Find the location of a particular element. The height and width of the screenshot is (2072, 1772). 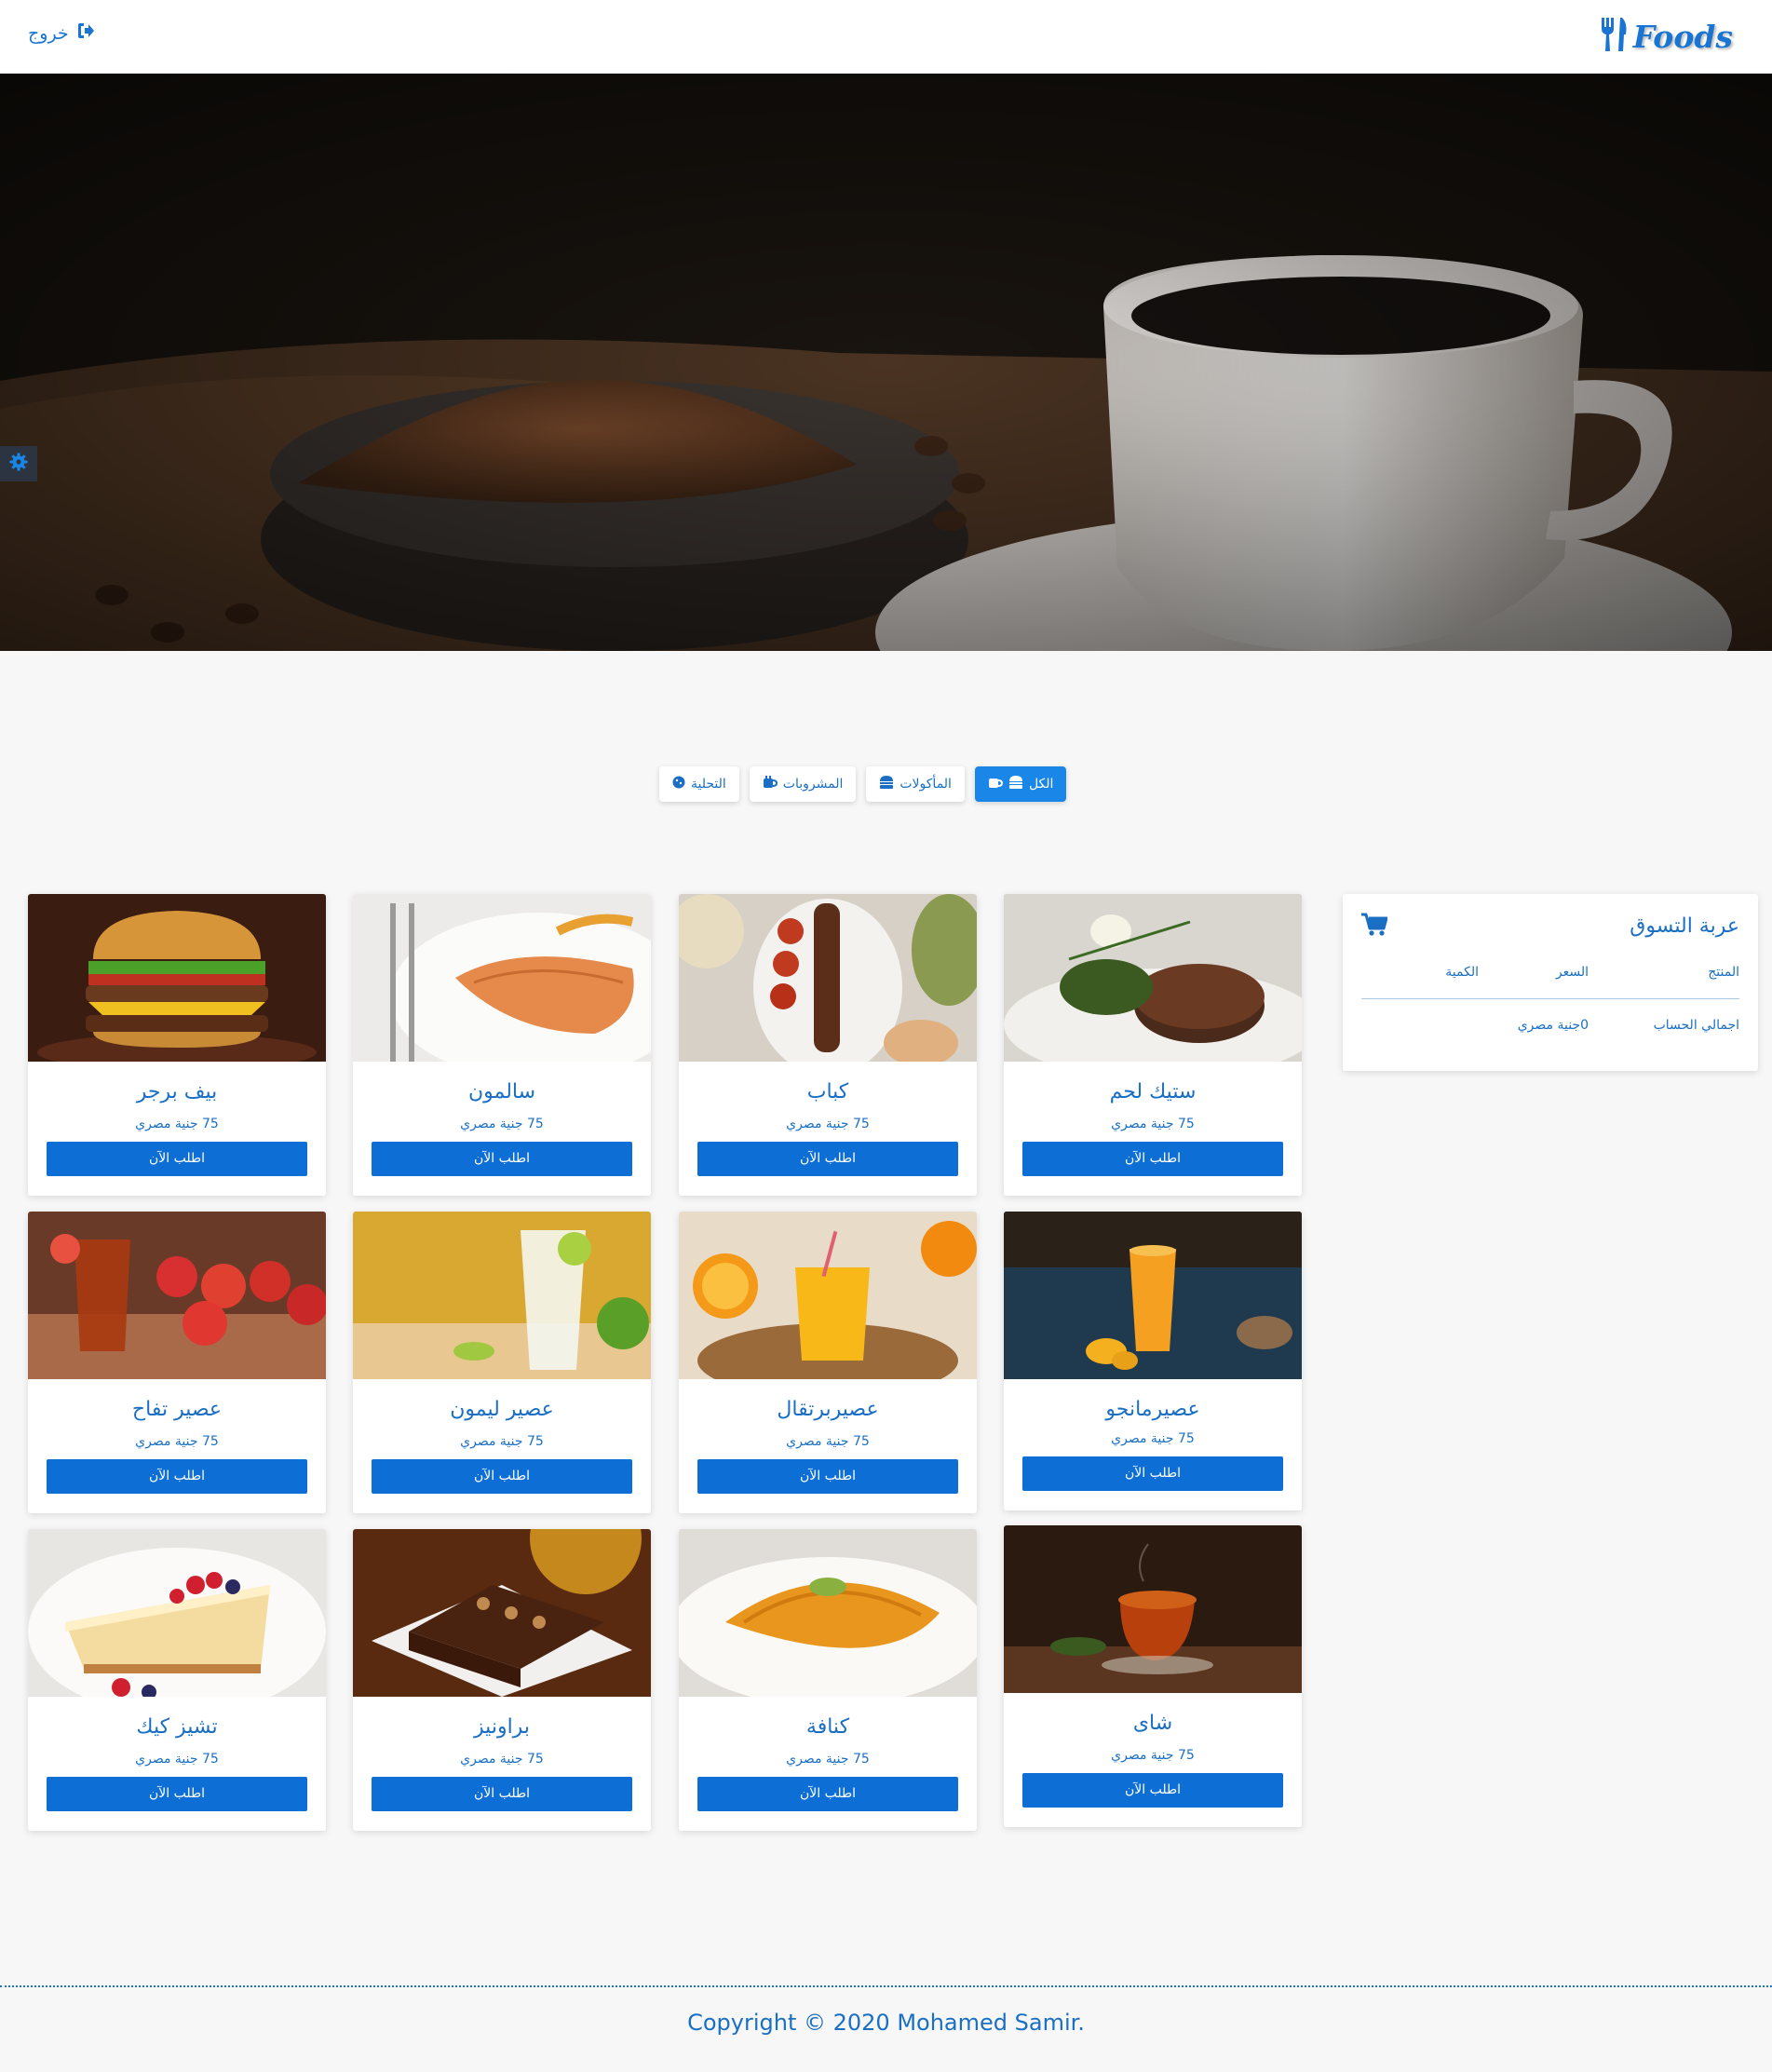

product-name: شاى is located at coordinates (1152, 1723).